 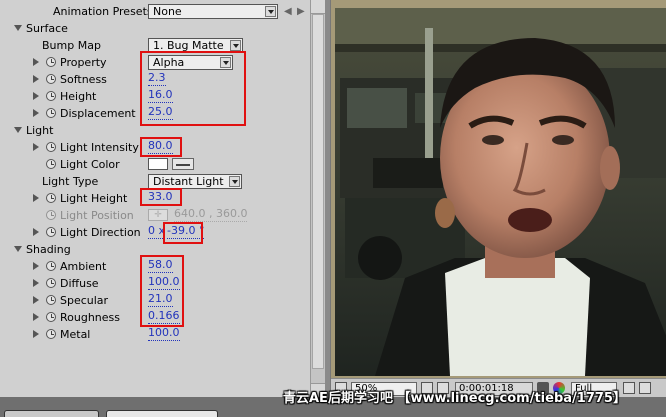 I want to click on shading-title: Shading, so click(x=48, y=249).